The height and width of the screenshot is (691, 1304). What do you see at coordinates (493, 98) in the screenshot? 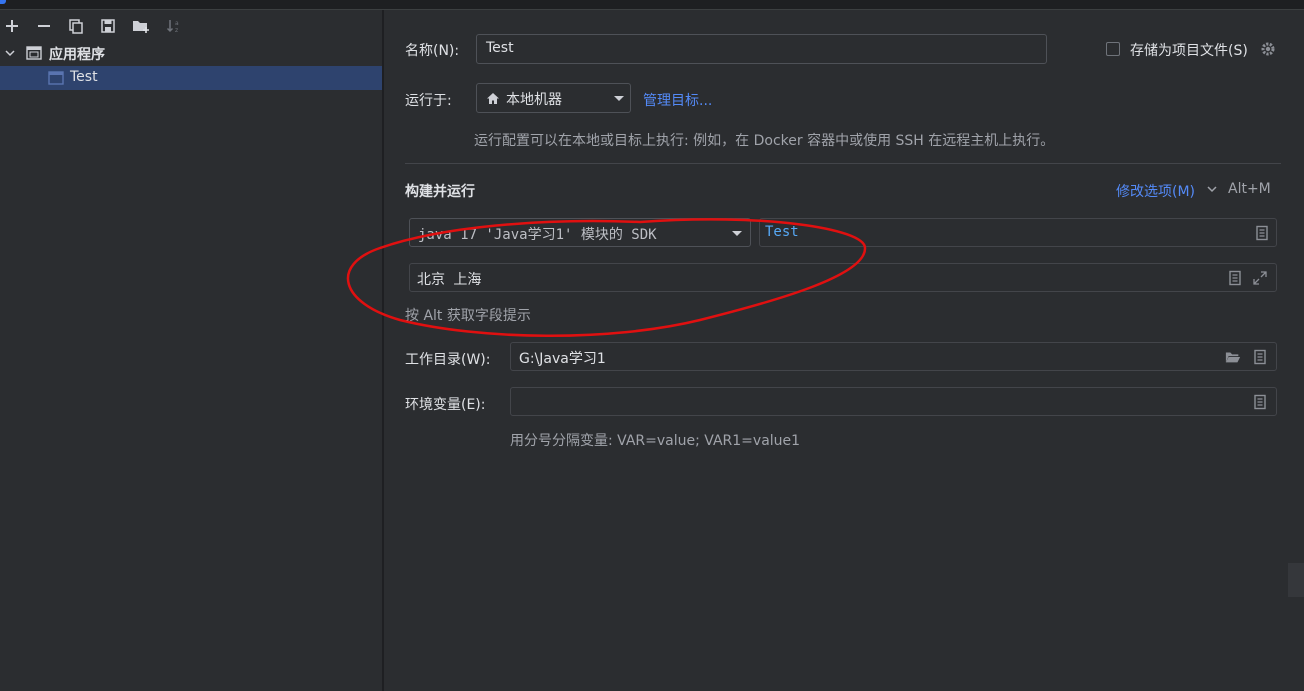
I see `home-icon` at bounding box center [493, 98].